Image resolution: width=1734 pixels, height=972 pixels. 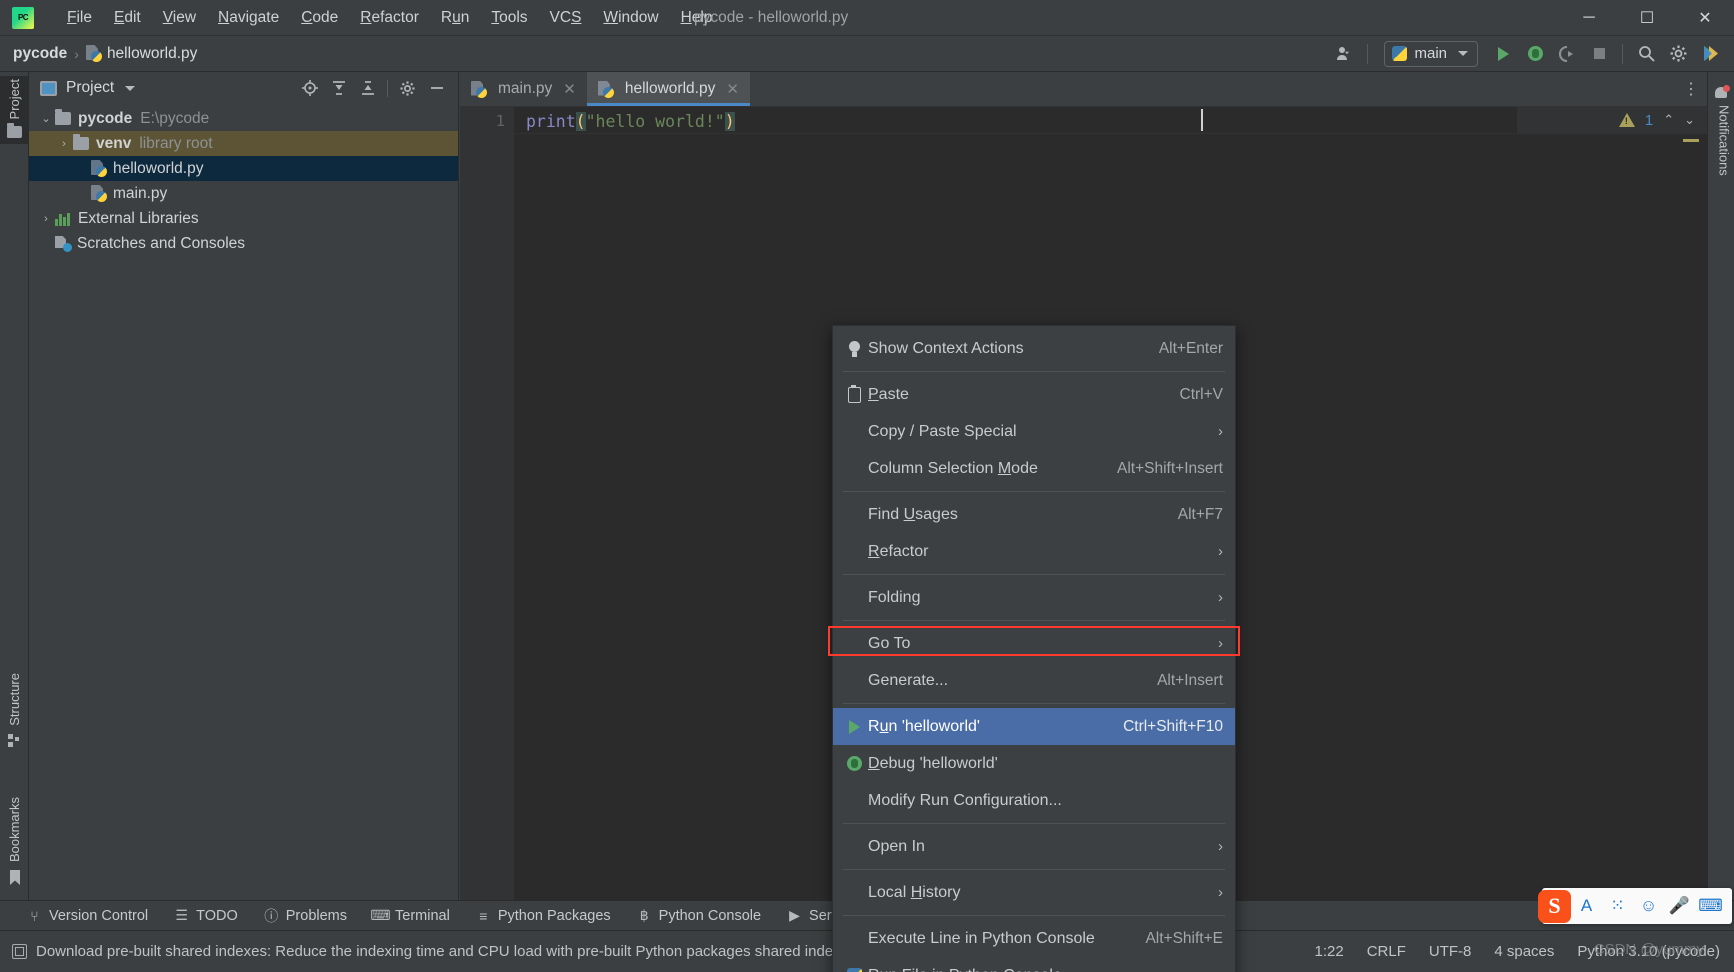 I want to click on breadcrumb-project: pycode, so click(x=40, y=54).